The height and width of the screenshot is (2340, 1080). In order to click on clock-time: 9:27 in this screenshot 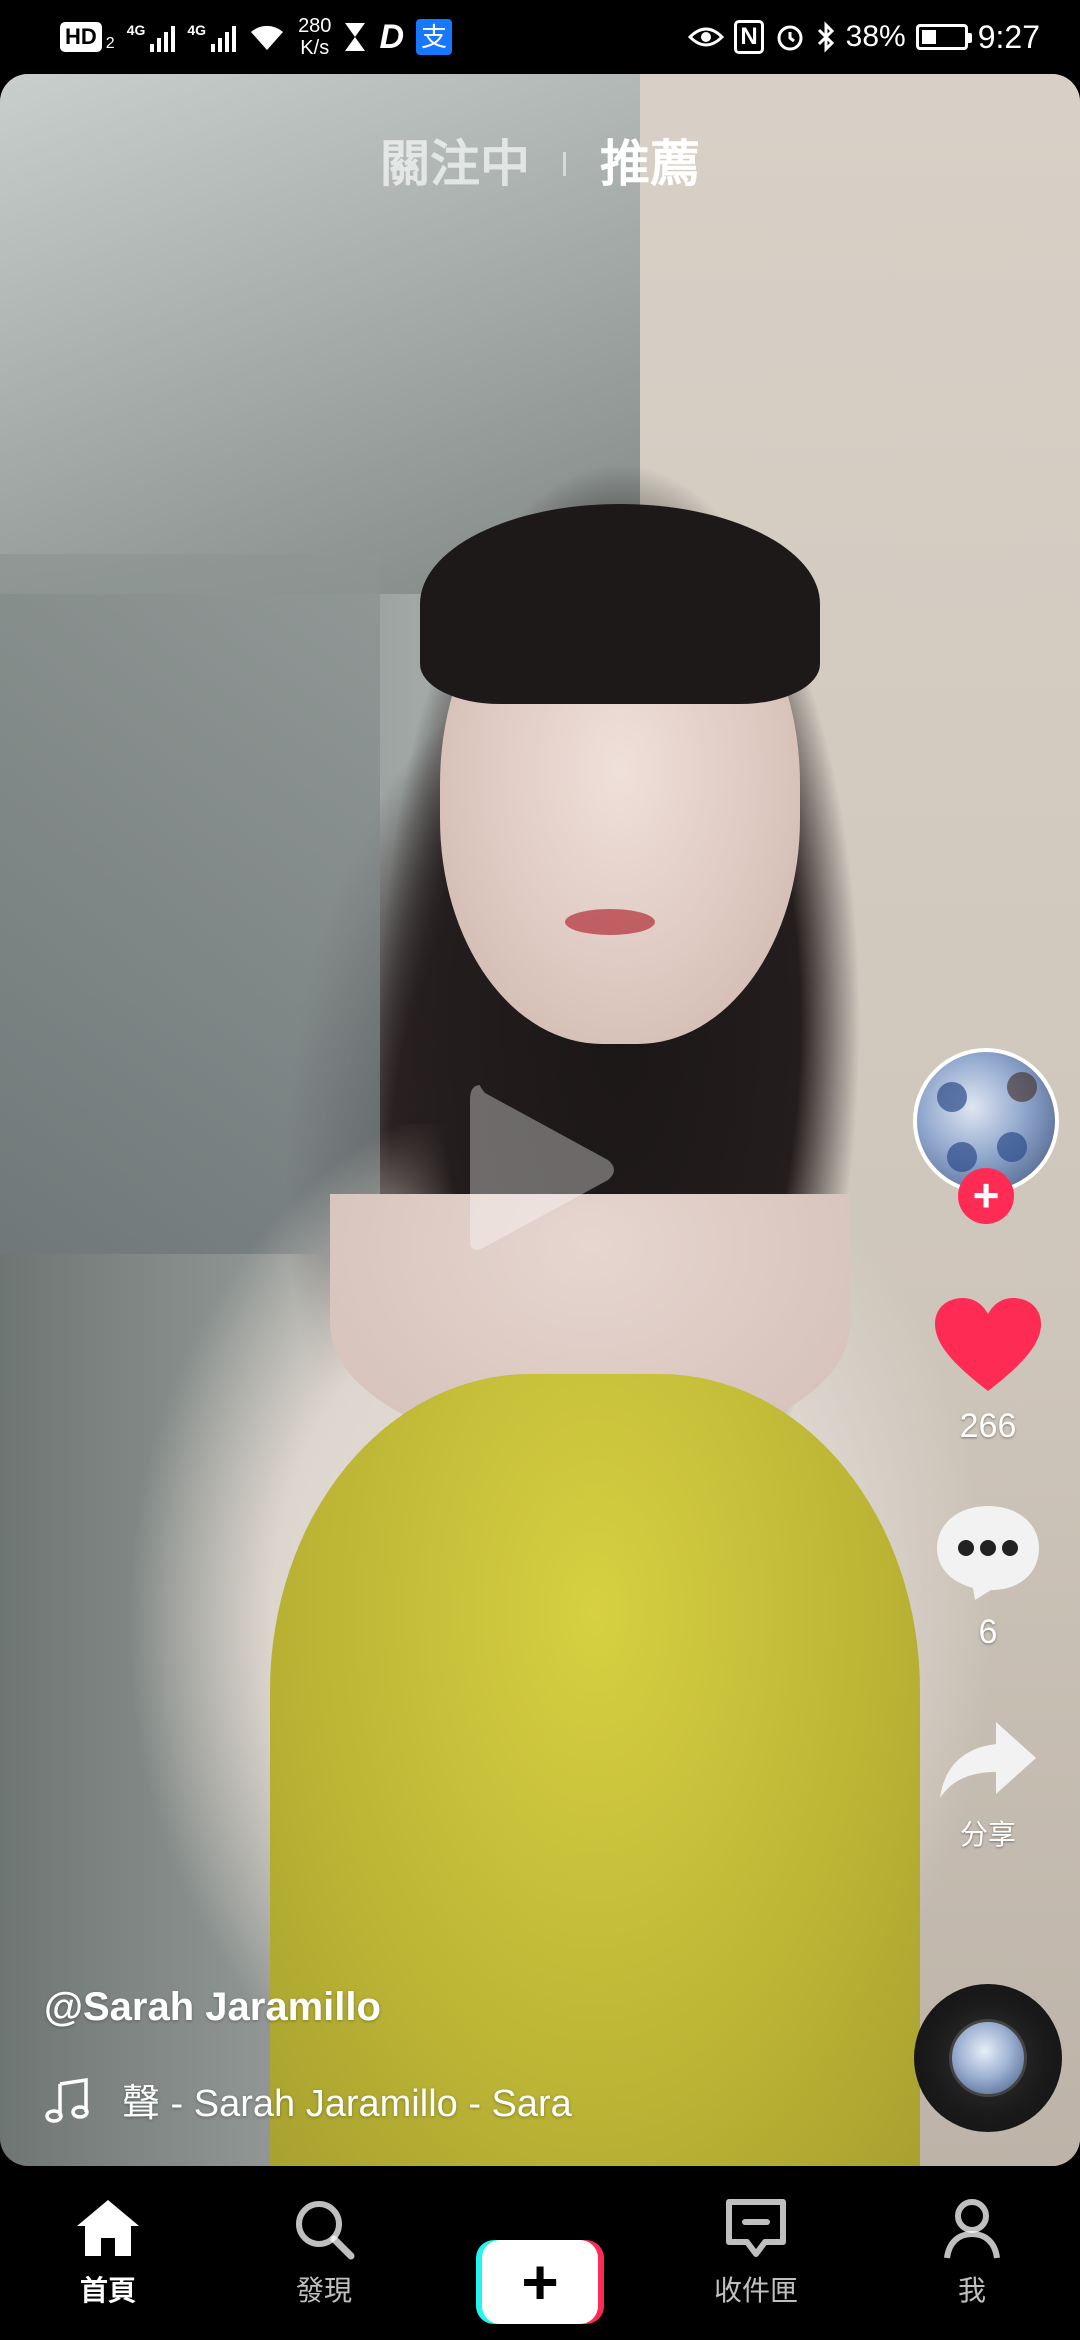, I will do `click(1008, 36)`.